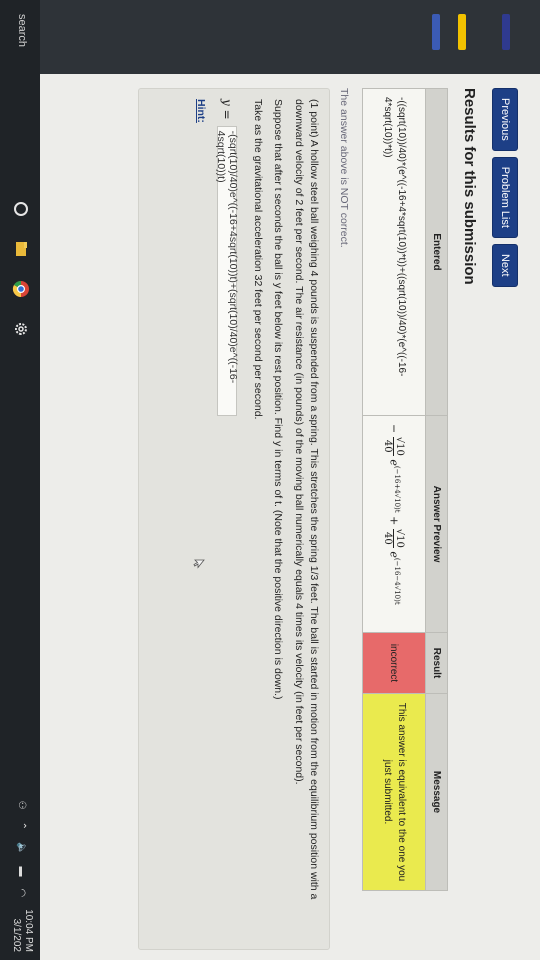 This screenshot has width=540, height=960. I want to click on header-entered: Entered, so click(436, 252).